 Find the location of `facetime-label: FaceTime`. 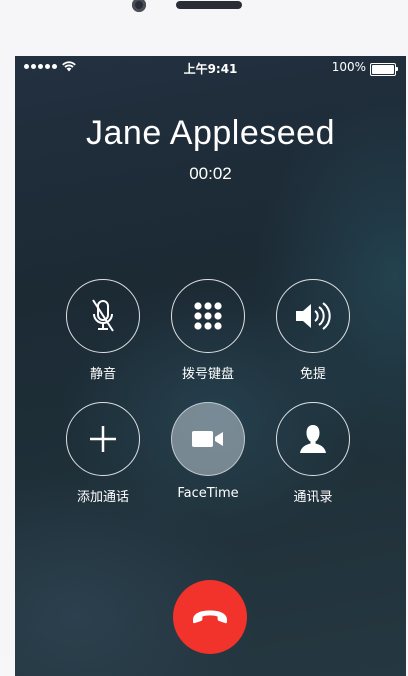

facetime-label: FaceTime is located at coordinates (208, 493).